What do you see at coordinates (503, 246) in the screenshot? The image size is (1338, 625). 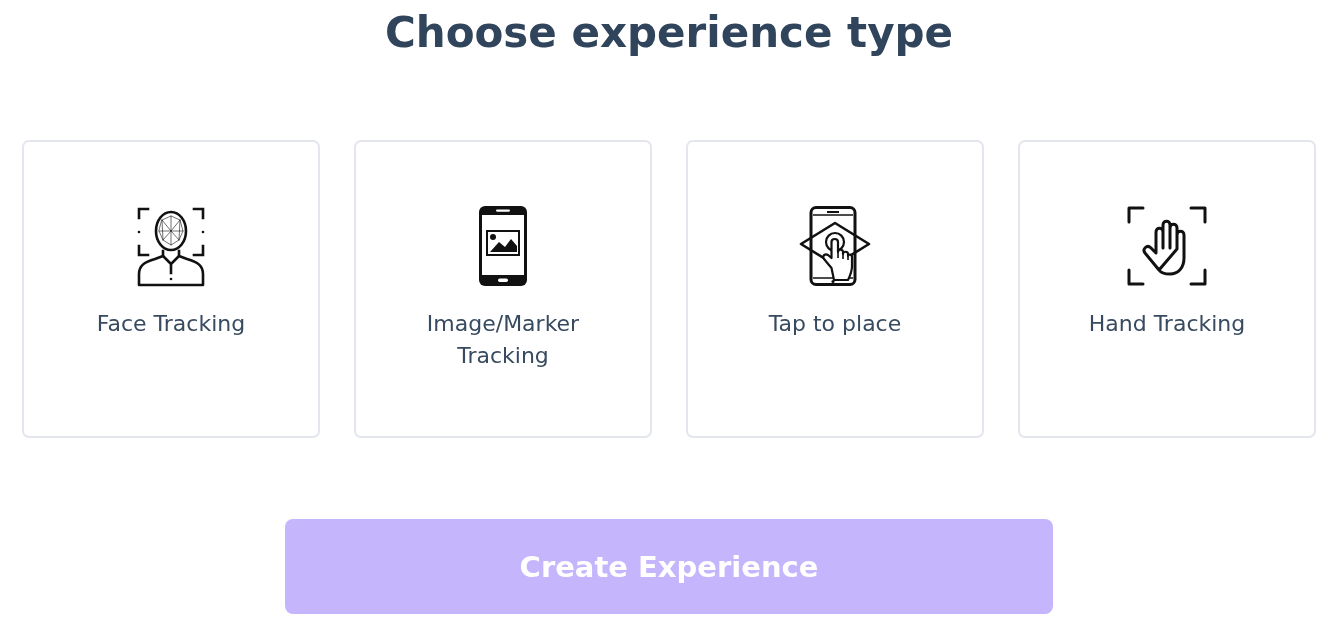 I see `phone-image-icon` at bounding box center [503, 246].